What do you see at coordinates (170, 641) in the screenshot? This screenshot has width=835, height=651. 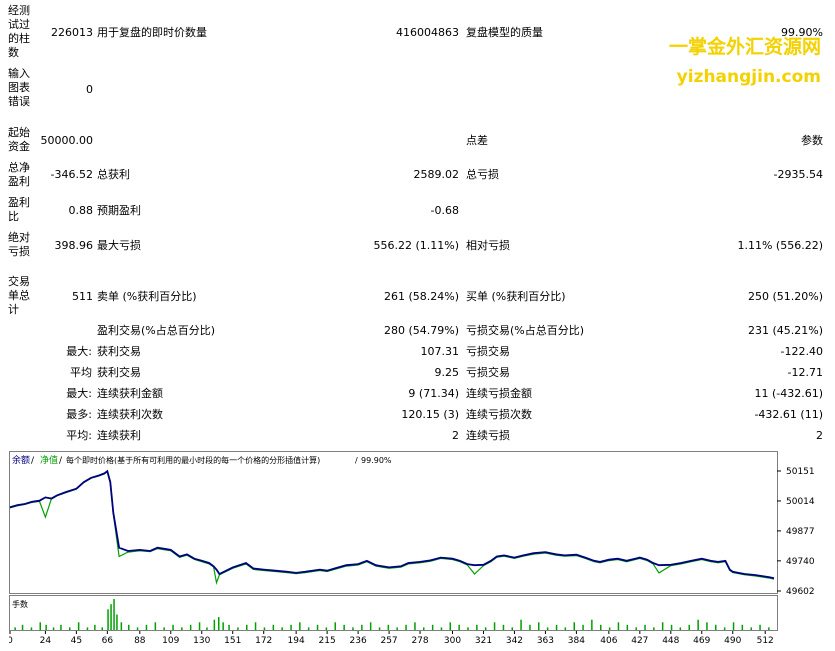 I see `x-tick-label: 109` at bounding box center [170, 641].